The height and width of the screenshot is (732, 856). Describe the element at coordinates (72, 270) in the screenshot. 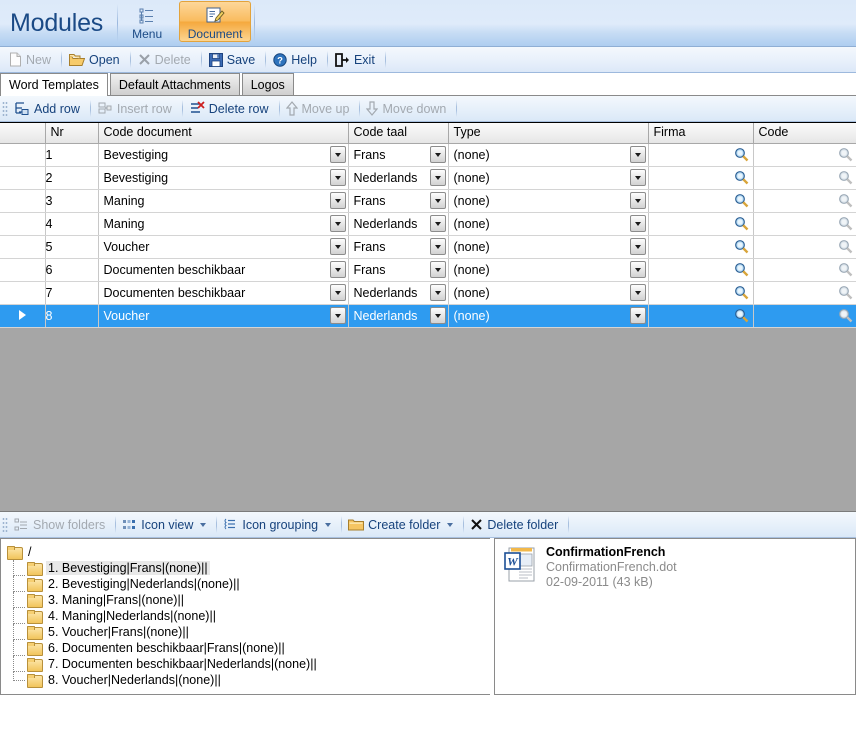

I see `cell-nr: 6` at that location.